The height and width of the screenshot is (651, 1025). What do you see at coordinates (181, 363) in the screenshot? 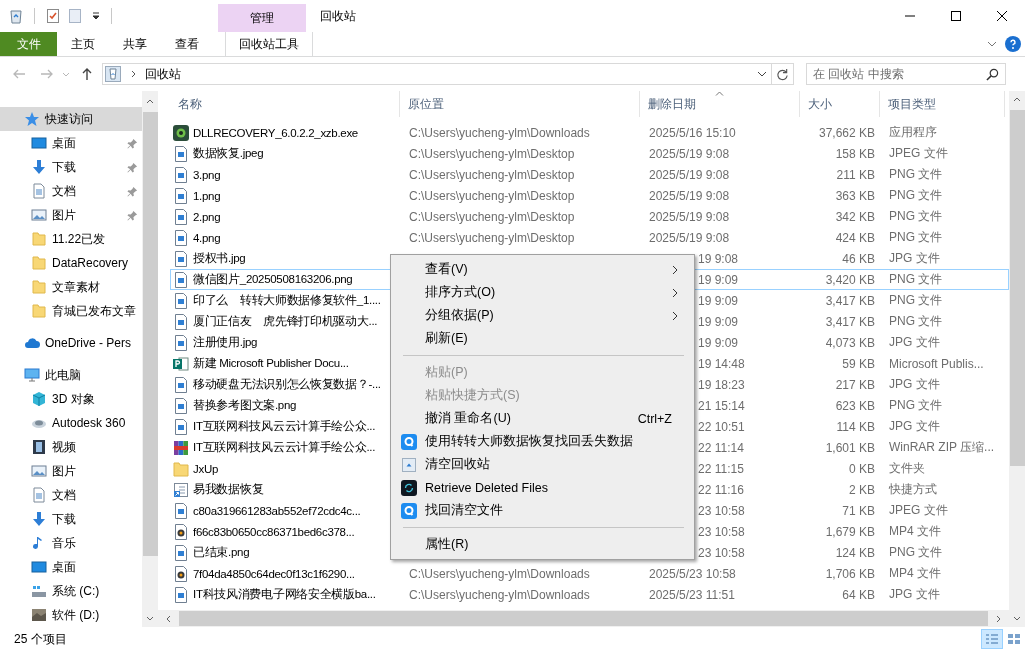
I see `publisher-file-icon` at bounding box center [181, 363].